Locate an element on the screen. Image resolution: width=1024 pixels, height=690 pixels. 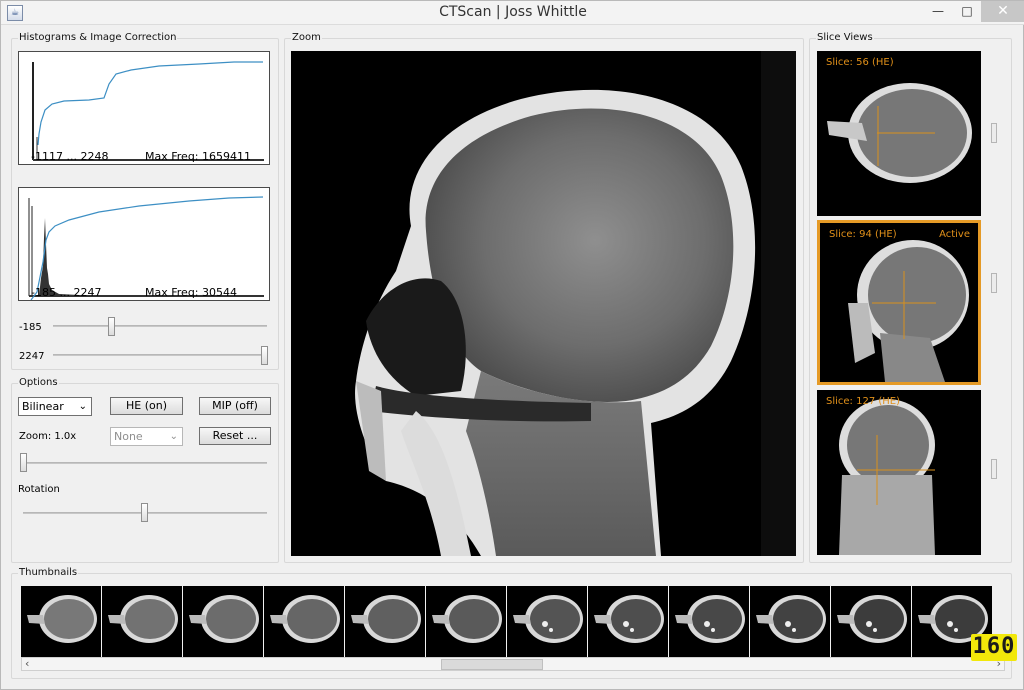
high-threshold-label: 2247 is located at coordinates (32, 356).